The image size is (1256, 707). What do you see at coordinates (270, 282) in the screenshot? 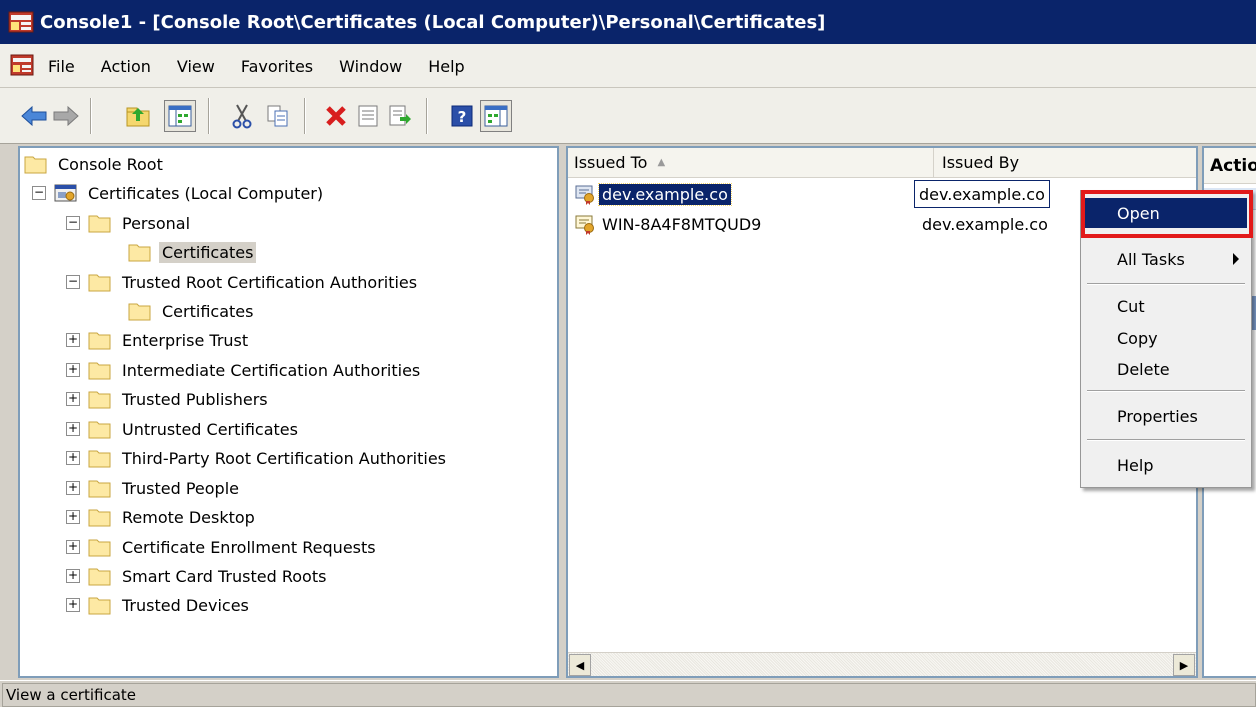
I see `tree-label: Trusted Root Certification Authorities` at bounding box center [270, 282].